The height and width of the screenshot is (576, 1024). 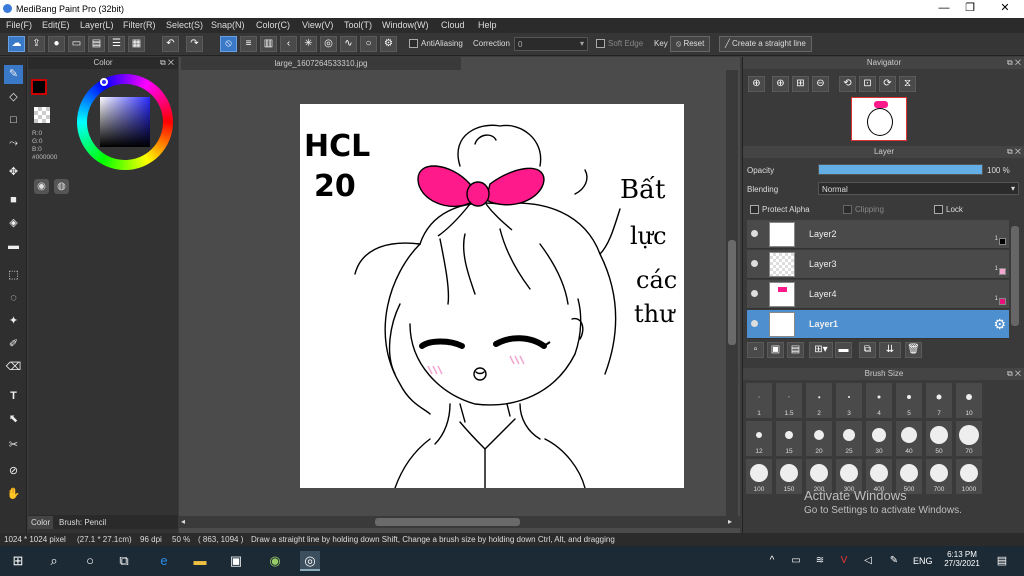 What do you see at coordinates (76, 44) in the screenshot?
I see `message-icon: ▭` at bounding box center [76, 44].